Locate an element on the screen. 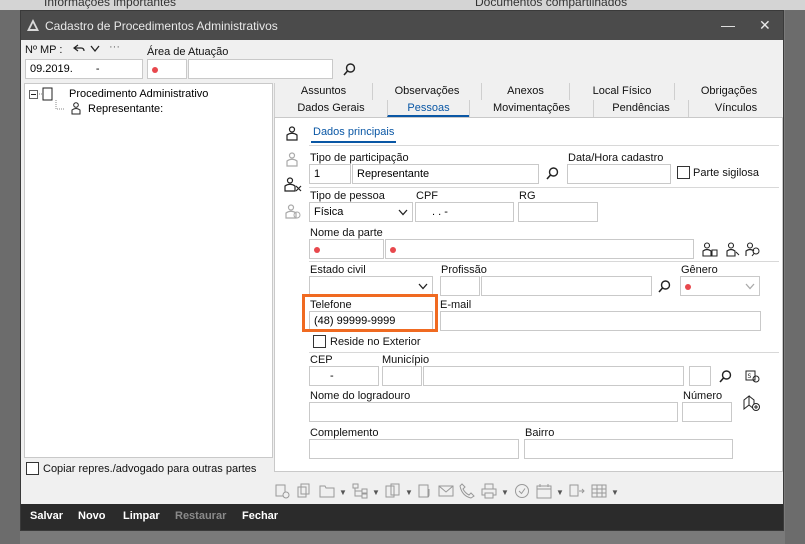  tipo-participacao-field: Representante is located at coordinates (445, 174).